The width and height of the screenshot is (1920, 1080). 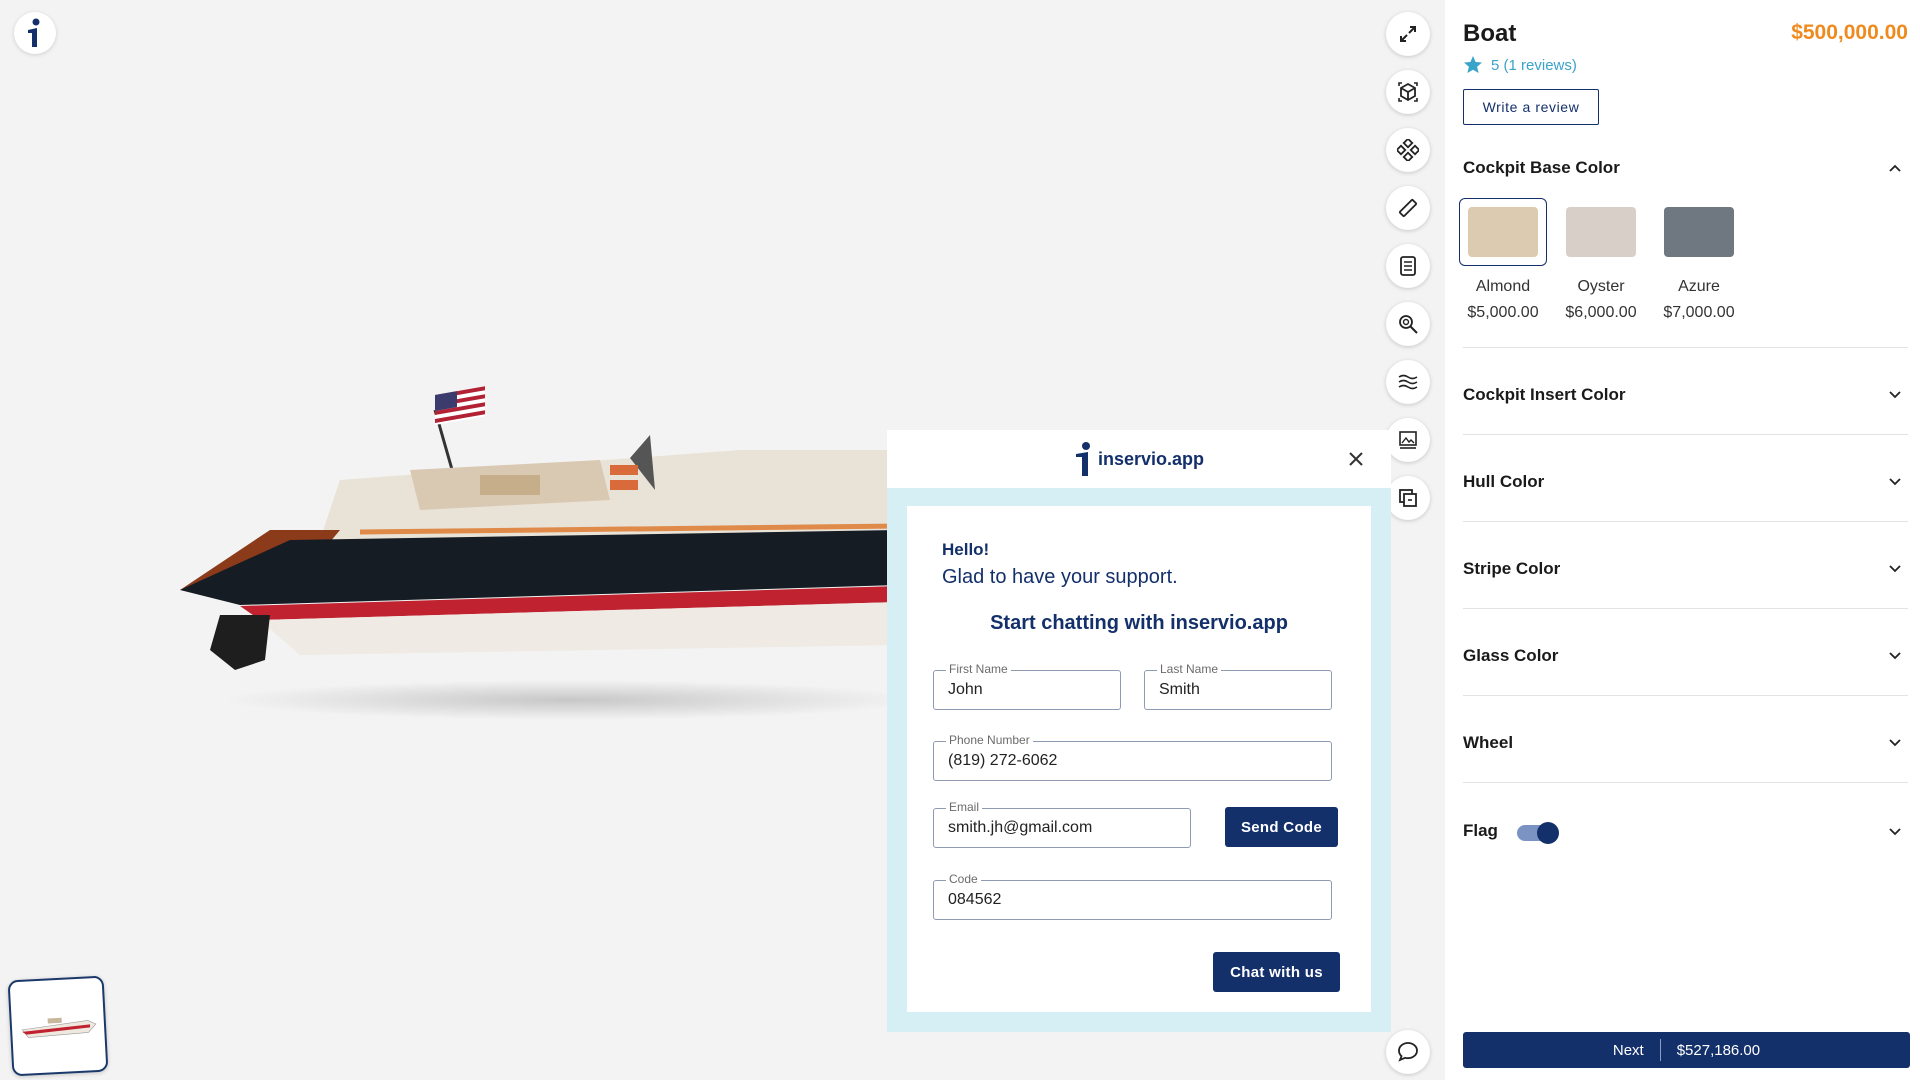 What do you see at coordinates (1151, 458) in the screenshot?
I see `chat-brand-name: inservio.app` at bounding box center [1151, 458].